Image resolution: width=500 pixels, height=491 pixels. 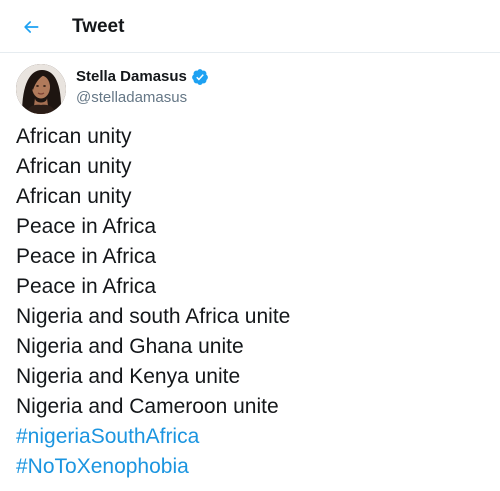 I want to click on author-display-name: Stella Damasus, so click(x=131, y=77).